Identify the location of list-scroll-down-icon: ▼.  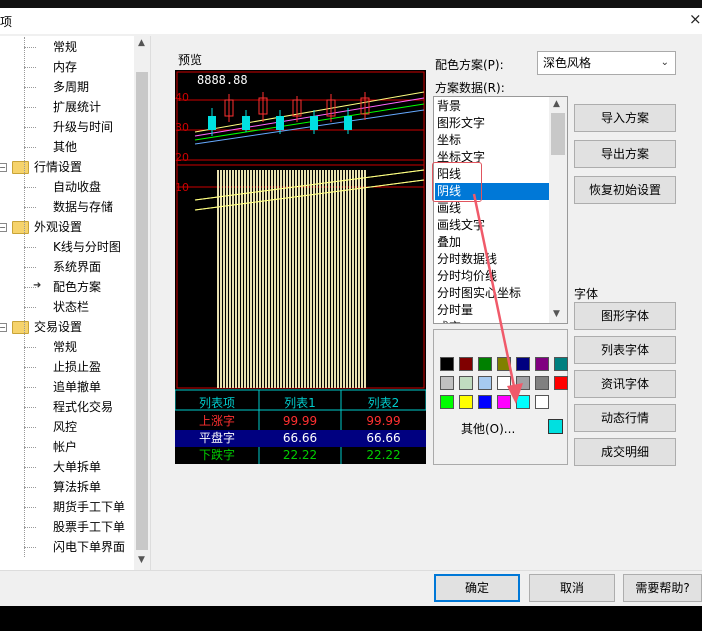
(556, 314).